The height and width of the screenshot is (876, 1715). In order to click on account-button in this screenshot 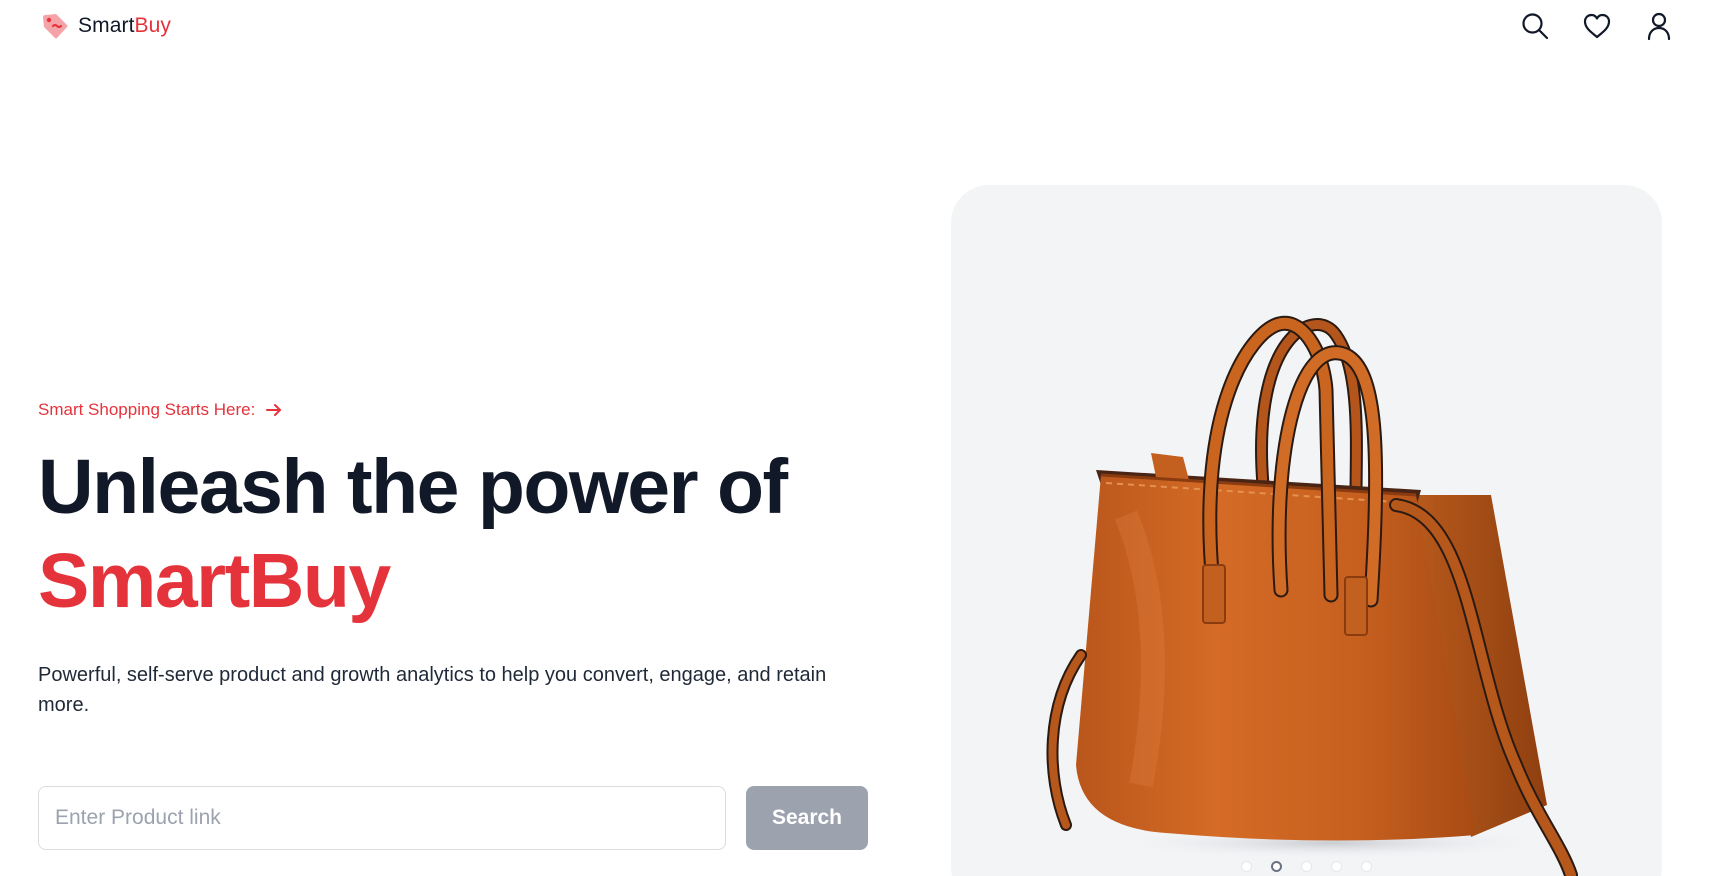, I will do `click(1659, 26)`.